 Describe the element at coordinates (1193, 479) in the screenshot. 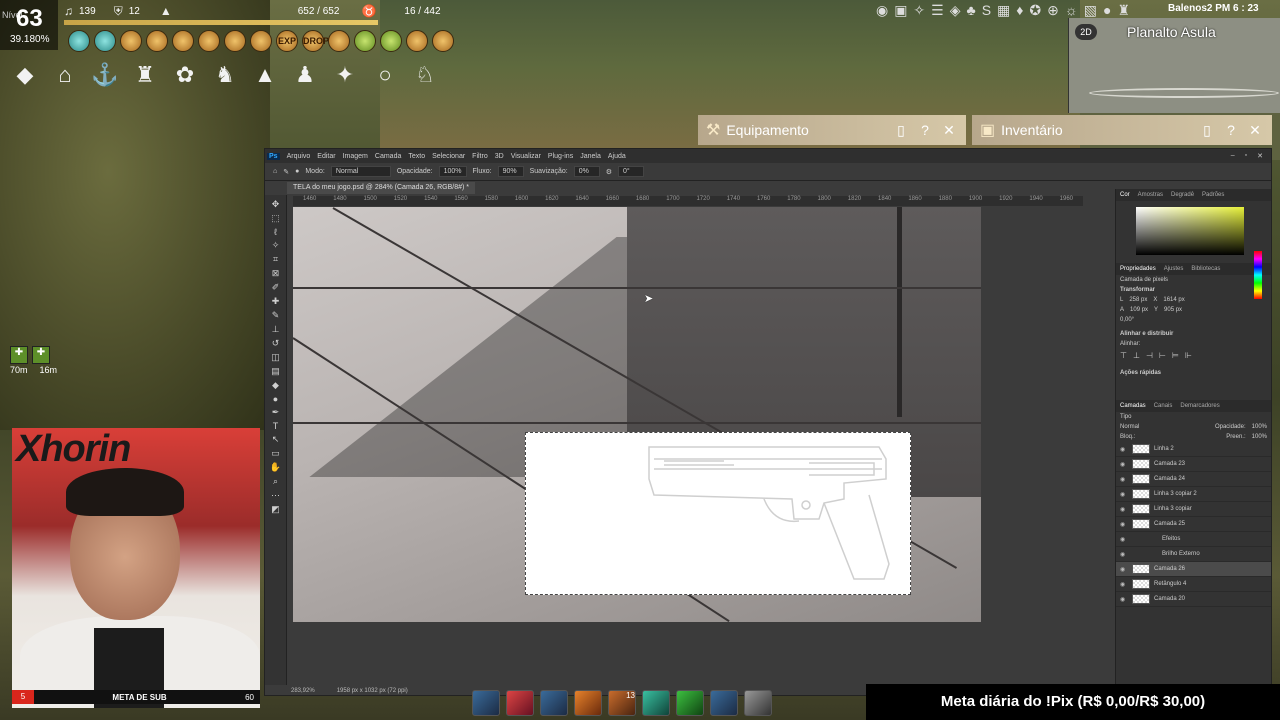

I see `layer-row: ◉ Camada 24` at that location.